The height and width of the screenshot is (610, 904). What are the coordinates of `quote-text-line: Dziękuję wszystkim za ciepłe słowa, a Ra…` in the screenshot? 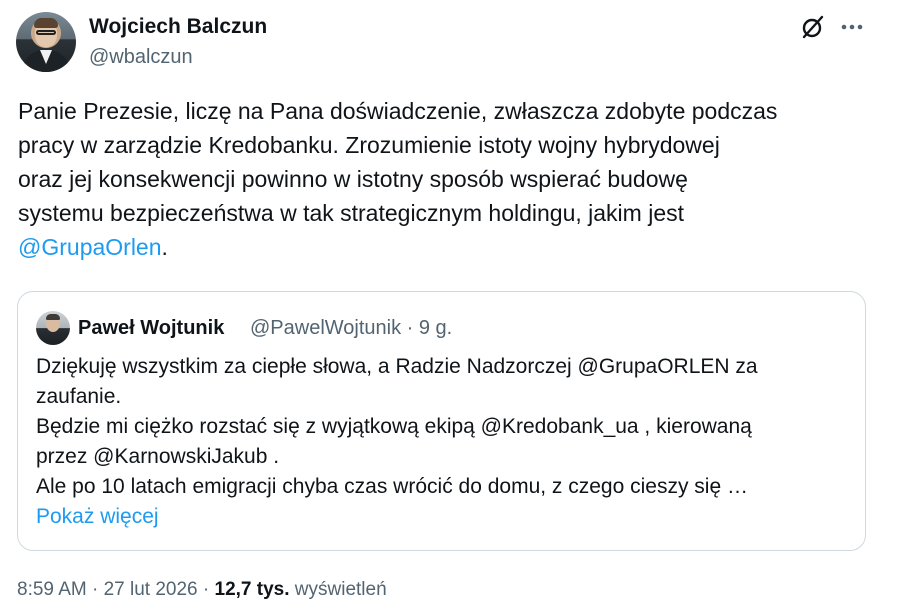 It's located at (397, 366).